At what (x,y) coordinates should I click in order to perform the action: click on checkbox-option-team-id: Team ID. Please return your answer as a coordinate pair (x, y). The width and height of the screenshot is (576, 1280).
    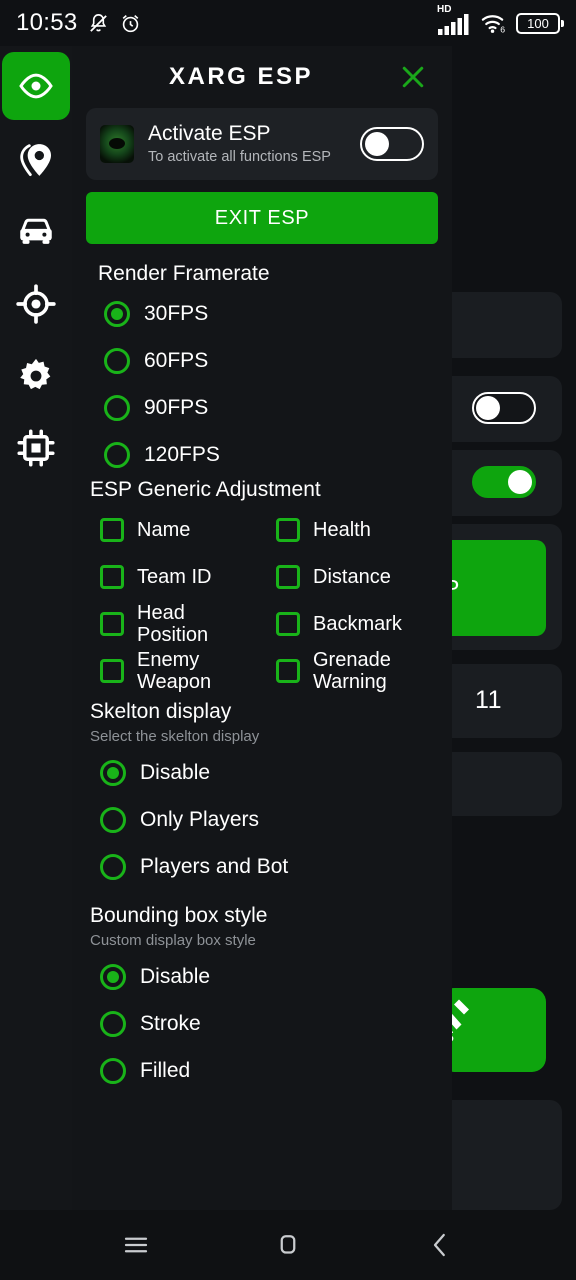
    Looking at the image, I should click on (174, 576).